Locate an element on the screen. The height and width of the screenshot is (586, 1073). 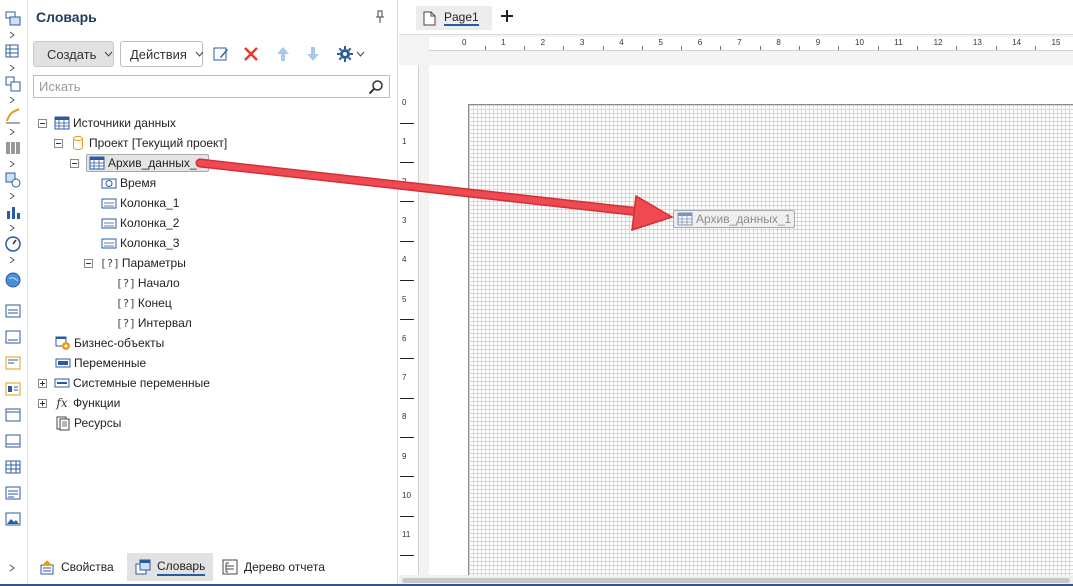
ruler-tick-label: 2 is located at coordinates (543, 42).